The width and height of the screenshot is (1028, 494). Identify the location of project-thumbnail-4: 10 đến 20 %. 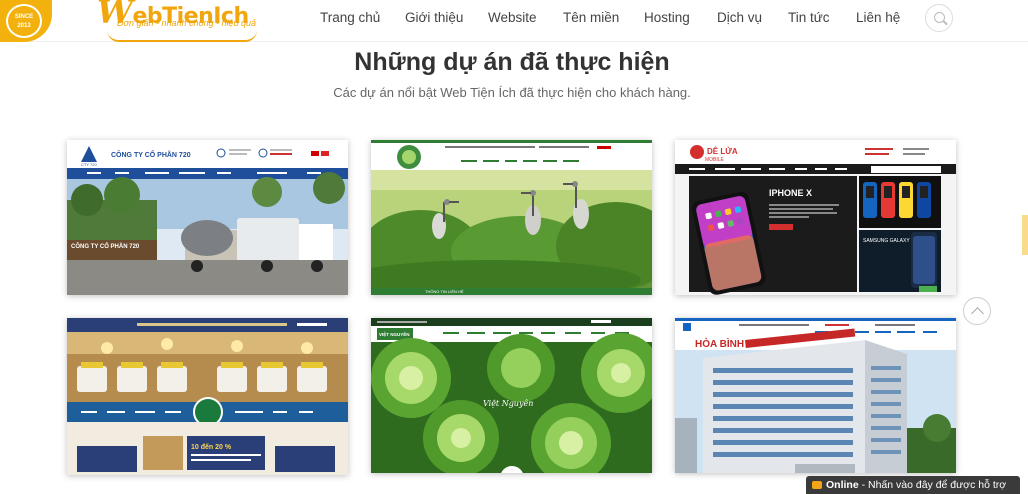
(207, 396).